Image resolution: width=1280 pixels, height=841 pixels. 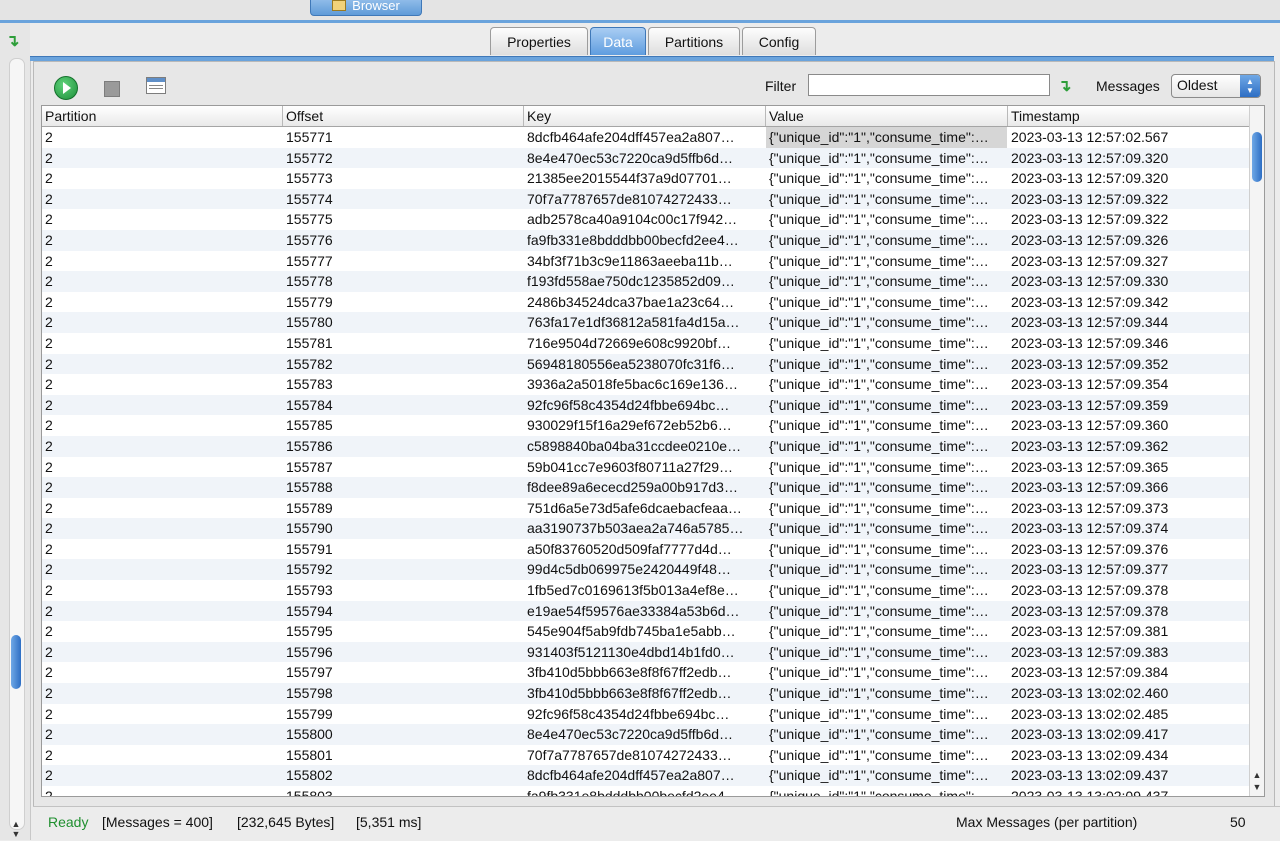 I want to click on cell-offset: 155793, so click(x=402, y=590).